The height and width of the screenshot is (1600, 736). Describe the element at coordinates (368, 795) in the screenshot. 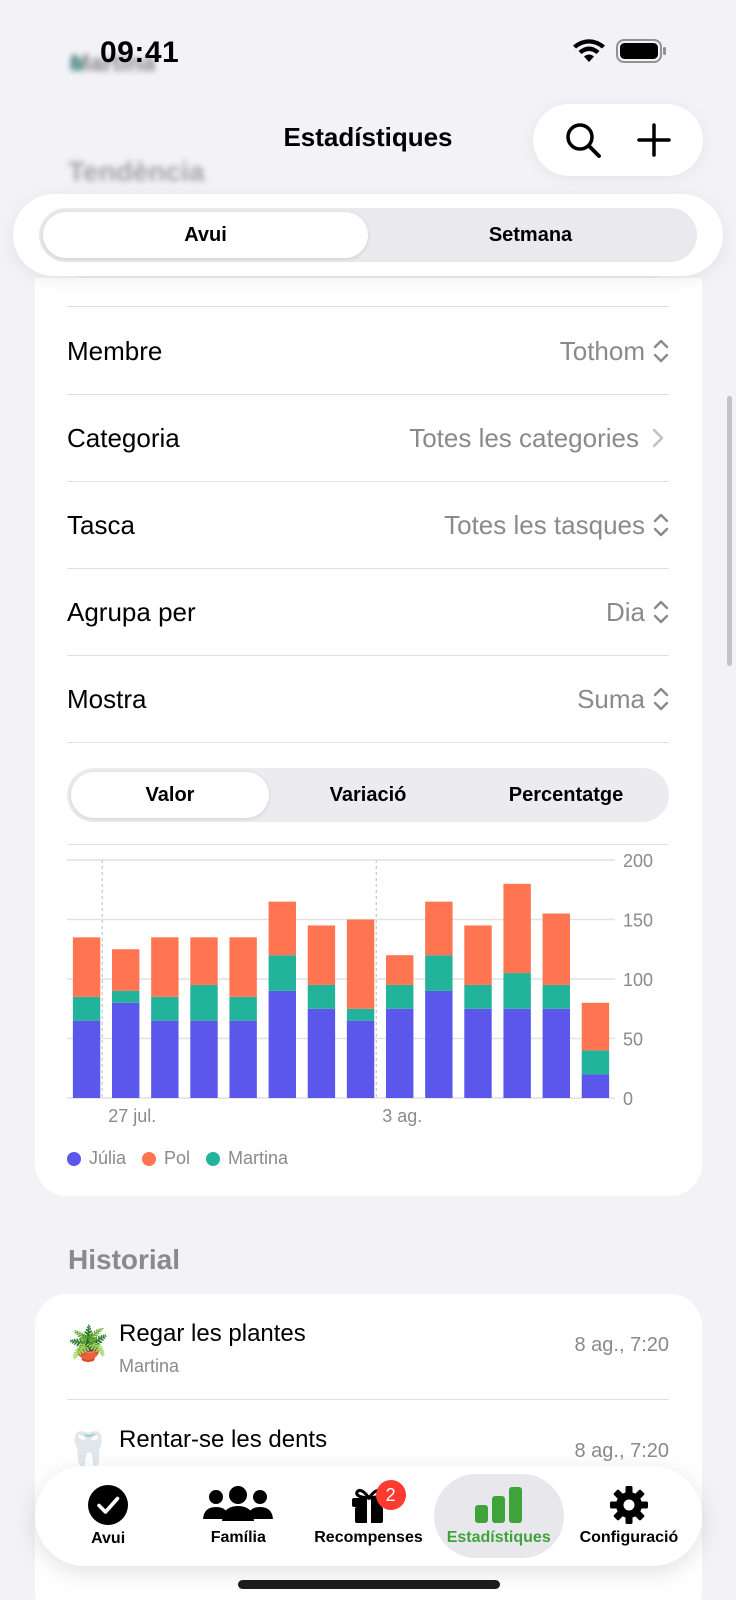

I see `mode-option-variation: Variació` at that location.